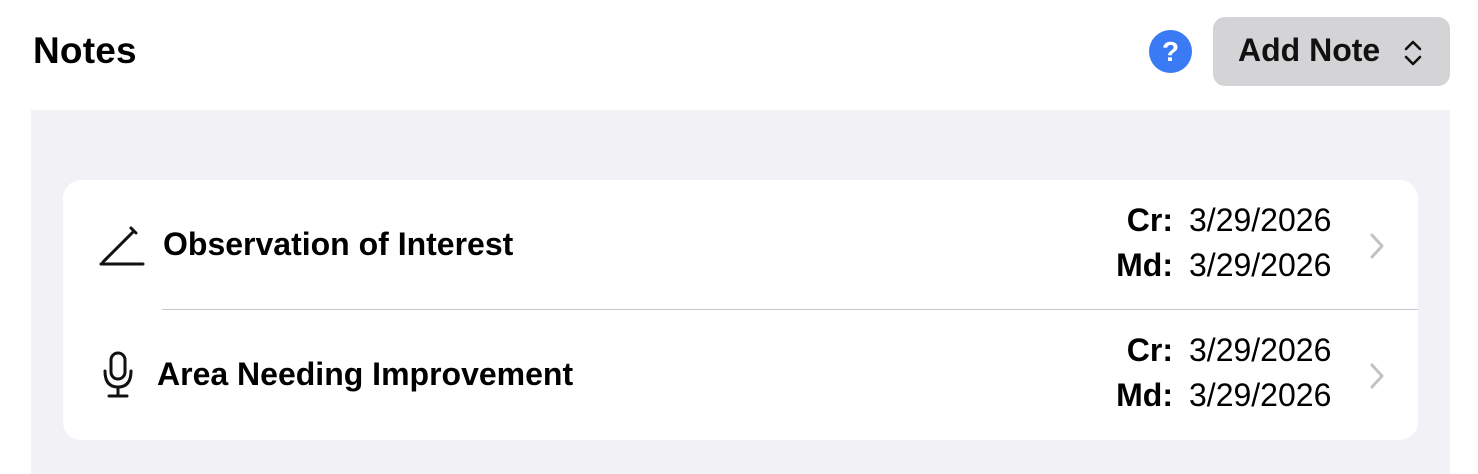  What do you see at coordinates (122, 246) in the screenshot?
I see `pencil-icon` at bounding box center [122, 246].